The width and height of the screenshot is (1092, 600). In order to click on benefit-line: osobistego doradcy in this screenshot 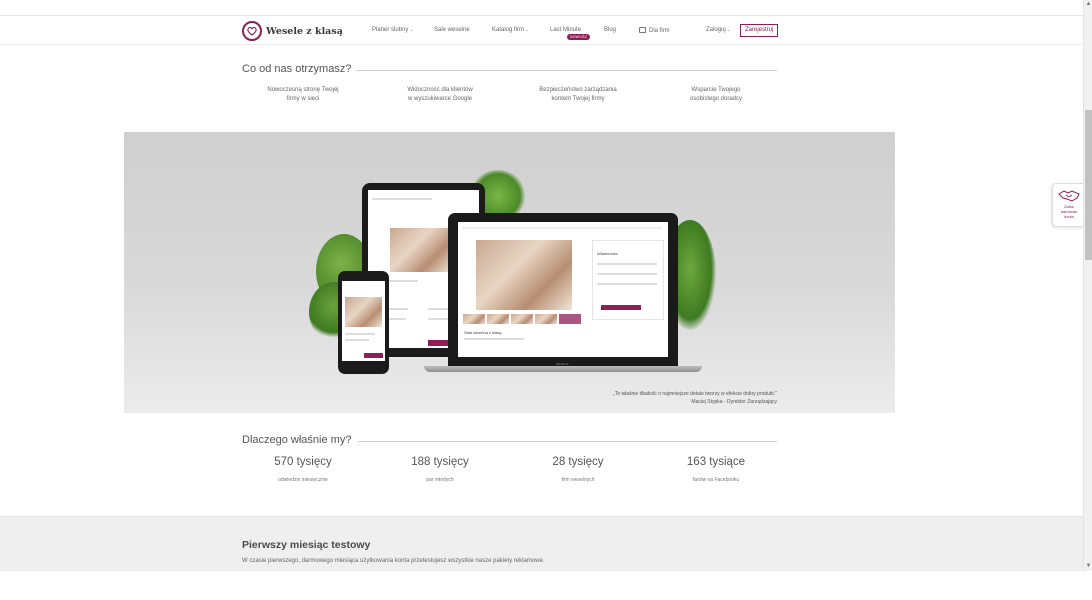, I will do `click(716, 99)`.